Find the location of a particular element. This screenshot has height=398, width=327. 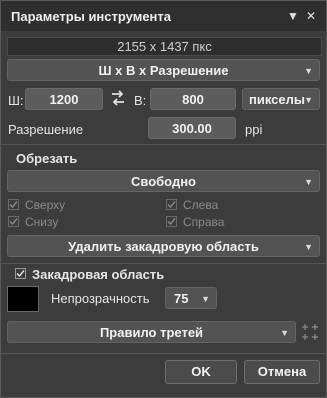

cancel-button: Отмена is located at coordinates (282, 372).